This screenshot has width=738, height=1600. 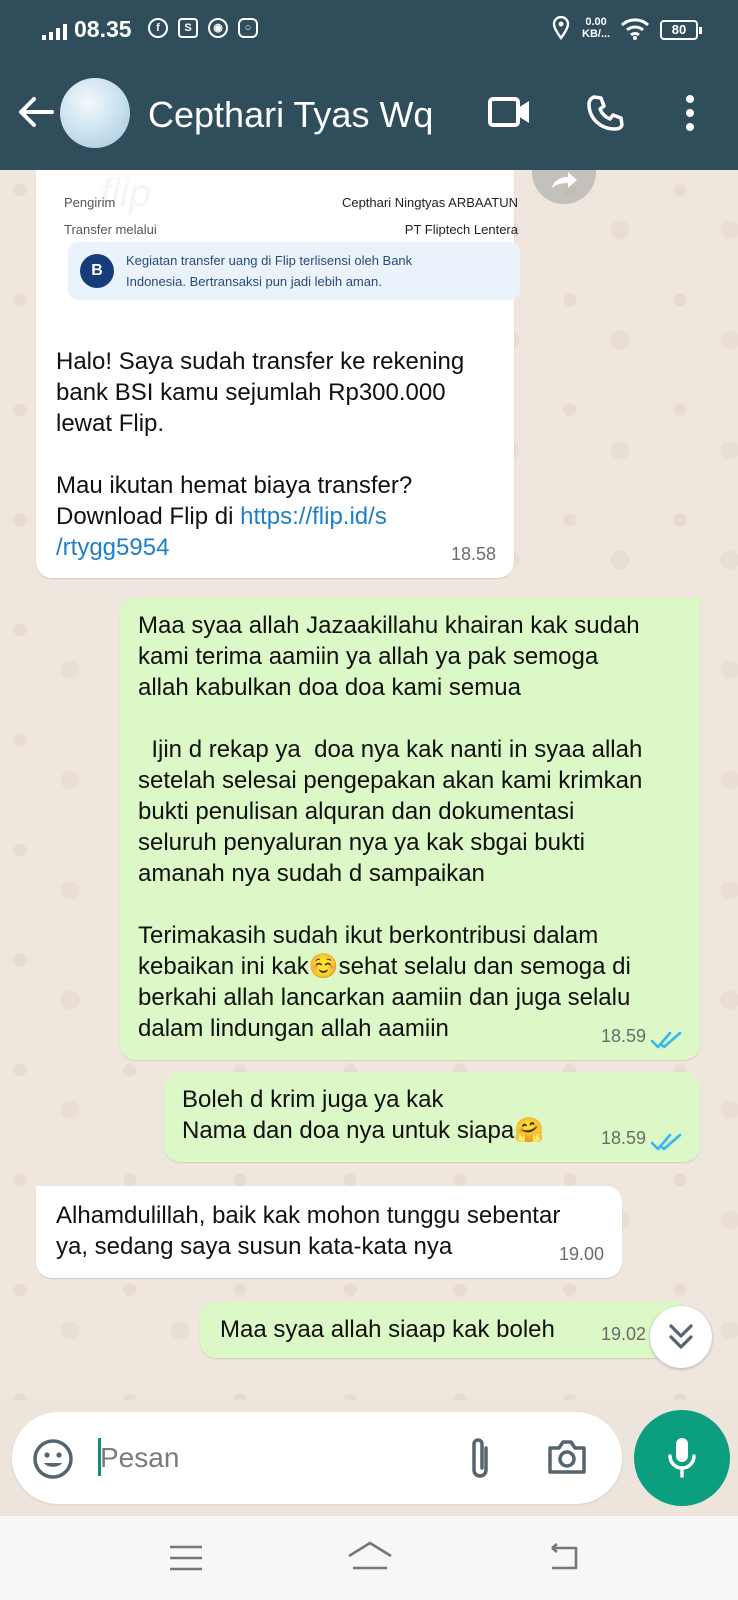 What do you see at coordinates (581, 1254) in the screenshot?
I see `message-time: 19.00` at bounding box center [581, 1254].